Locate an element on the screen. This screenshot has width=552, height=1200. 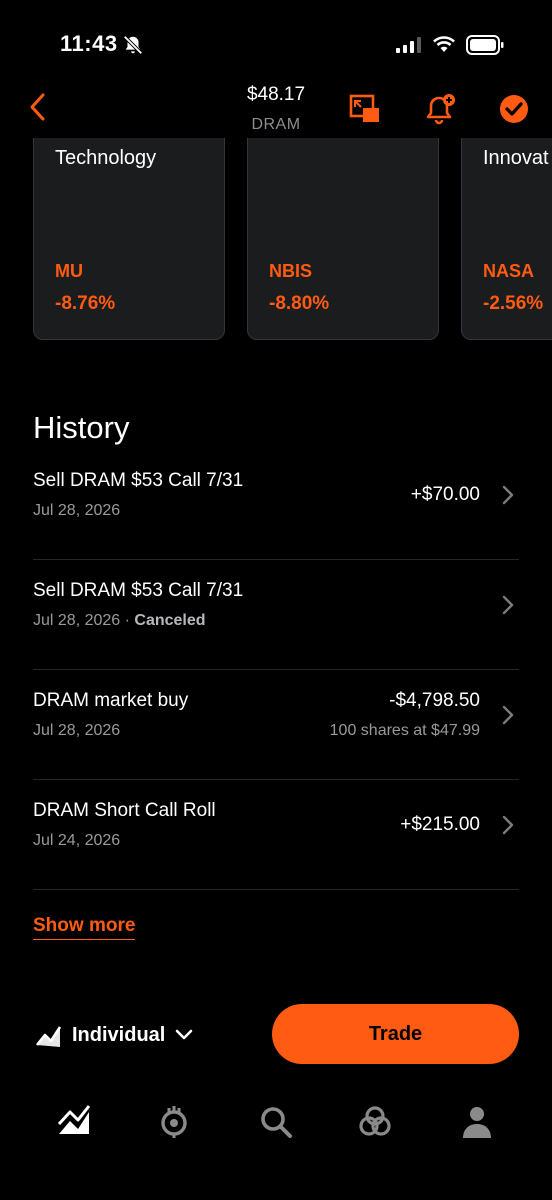
header-ticker: DRAM is located at coordinates (276, 124).